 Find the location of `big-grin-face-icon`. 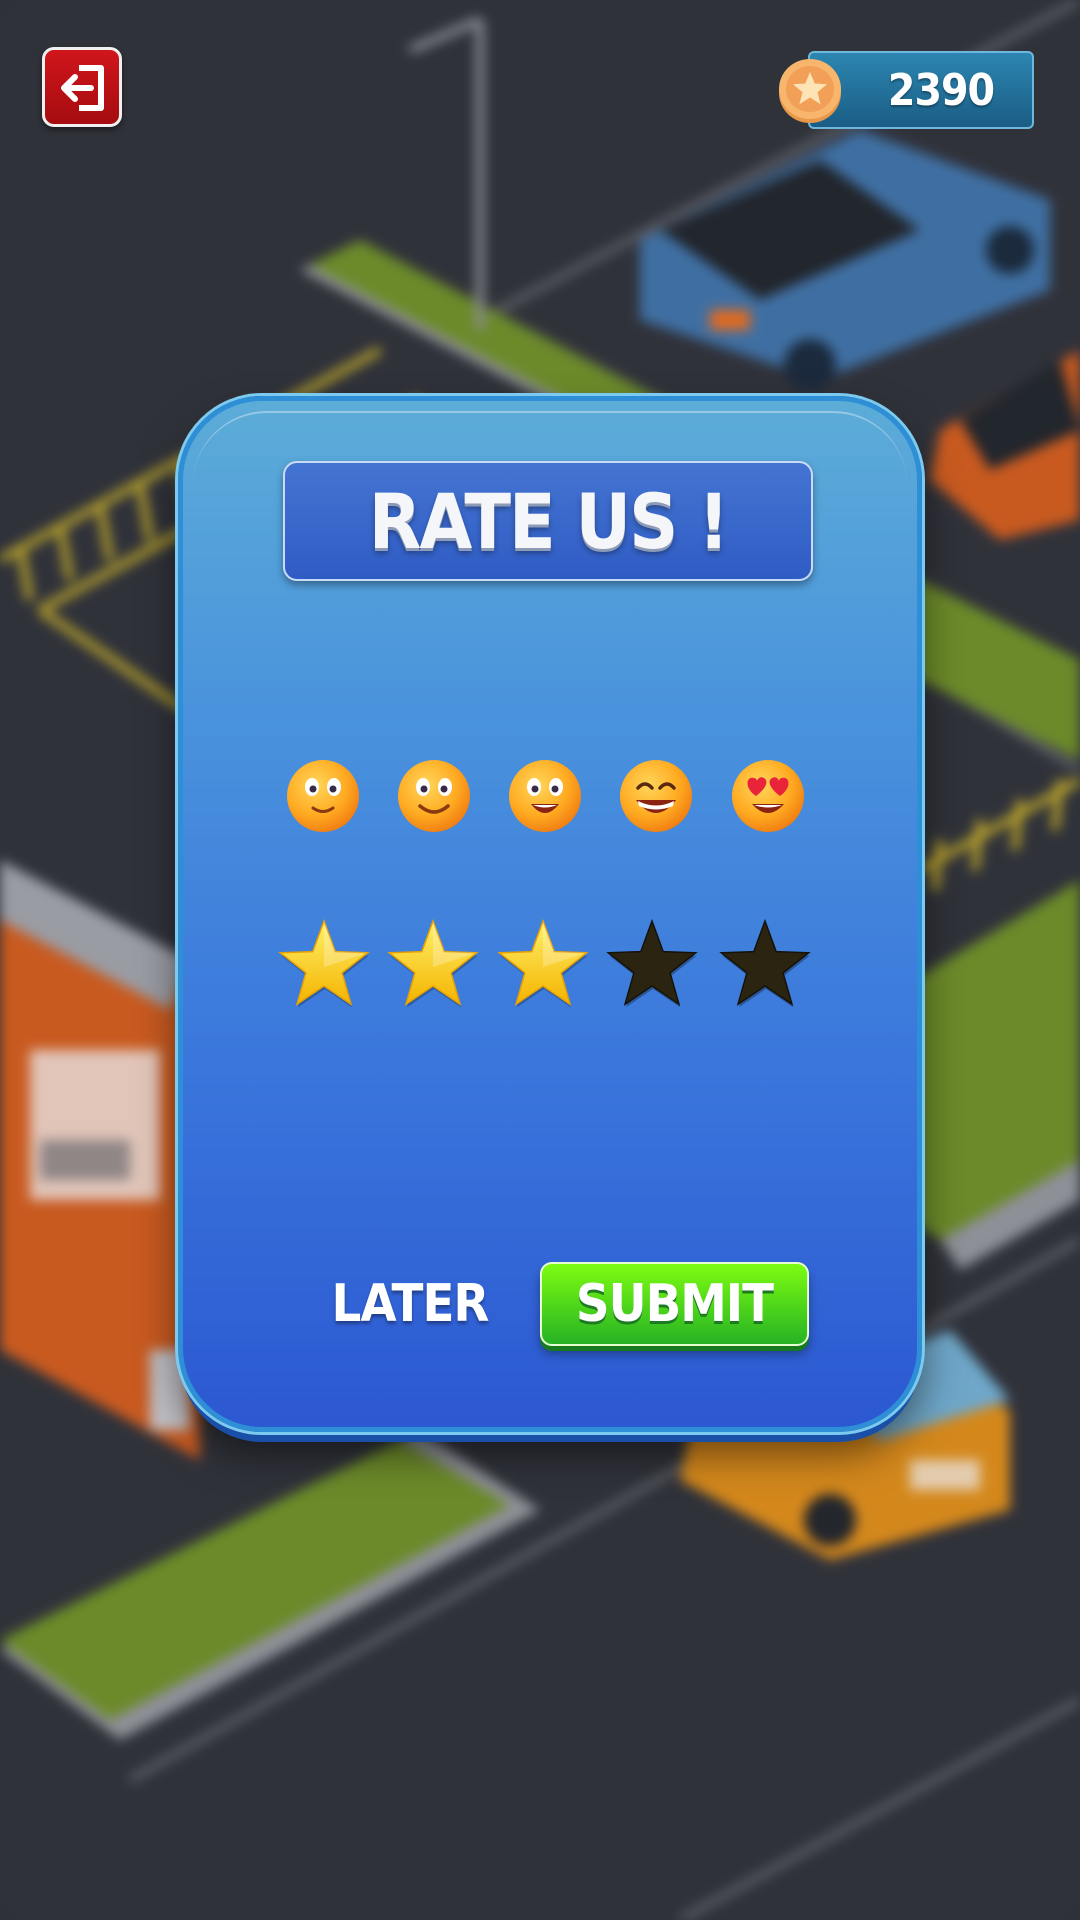

big-grin-face-icon is located at coordinates (656, 796).